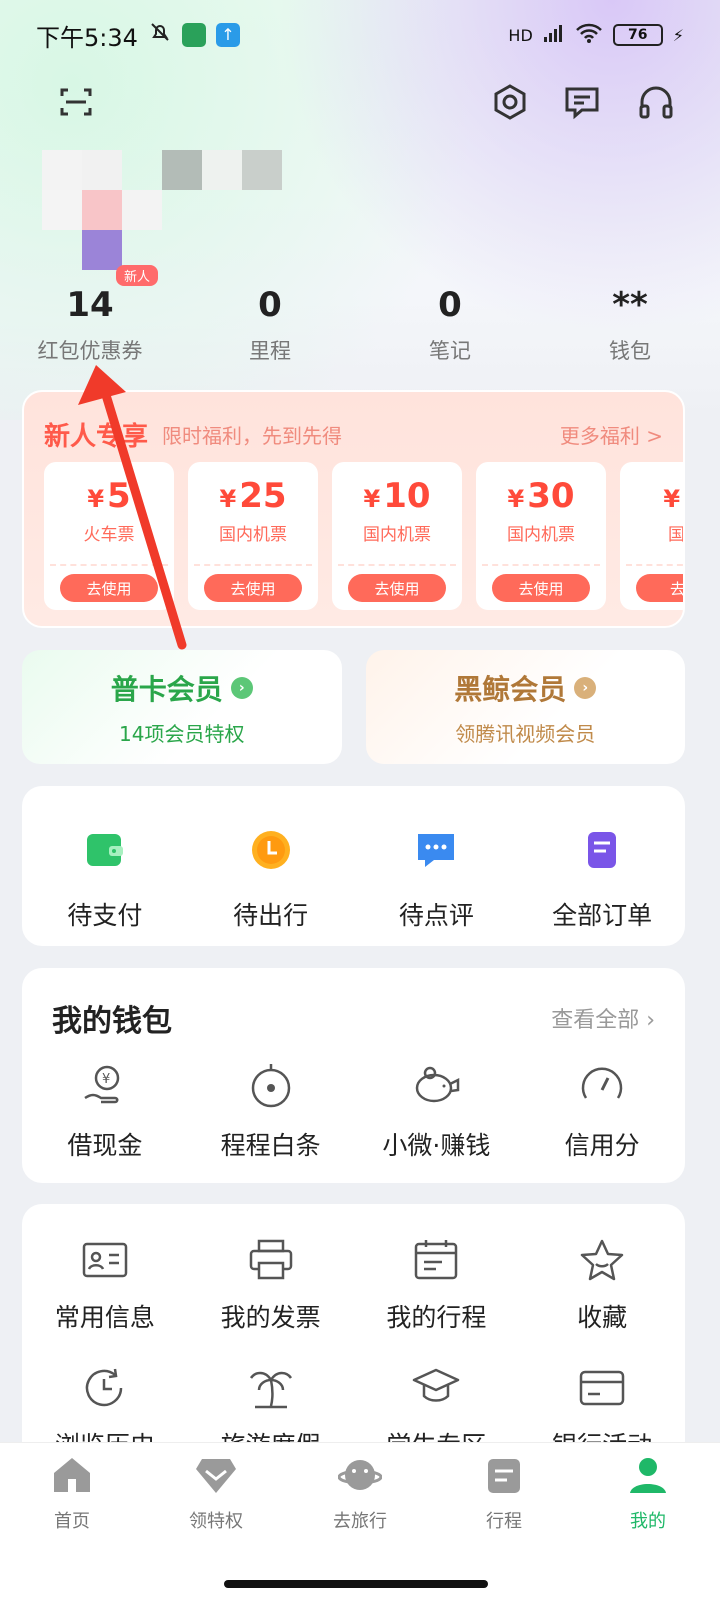 The height and width of the screenshot is (1600, 720). I want to click on all-orders-button: 全部订单, so click(602, 866).